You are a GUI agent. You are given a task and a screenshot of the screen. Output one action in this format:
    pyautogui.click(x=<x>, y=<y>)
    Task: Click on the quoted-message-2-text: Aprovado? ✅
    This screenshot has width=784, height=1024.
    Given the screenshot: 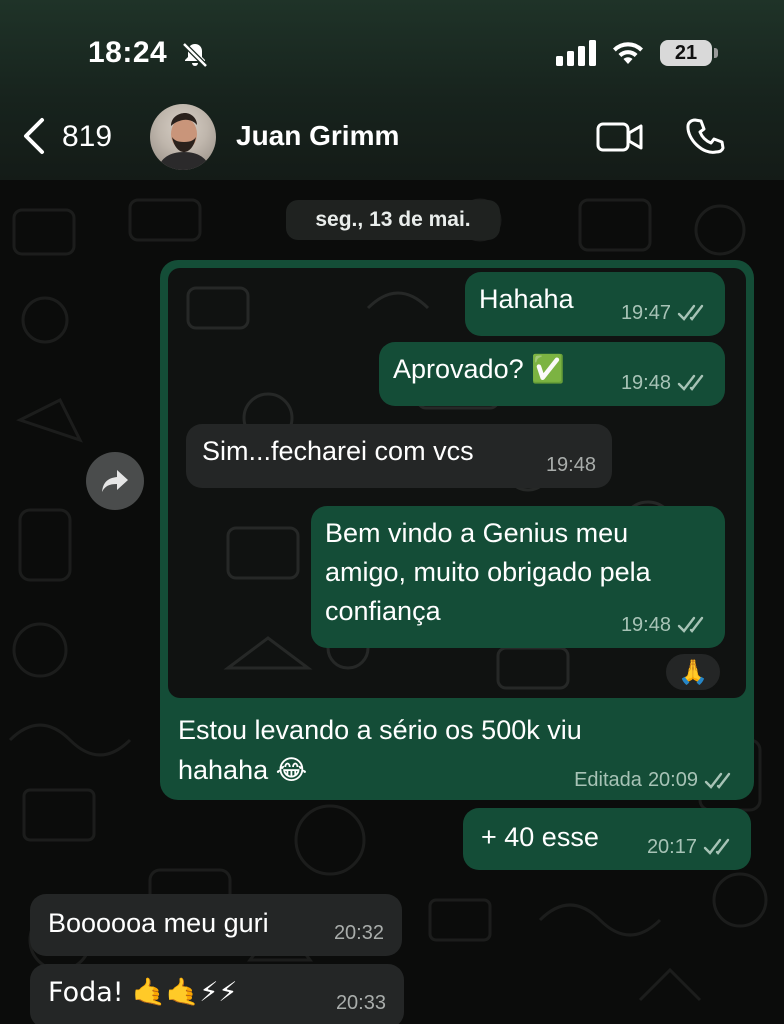 What is the action you would take?
    pyautogui.click(x=479, y=369)
    